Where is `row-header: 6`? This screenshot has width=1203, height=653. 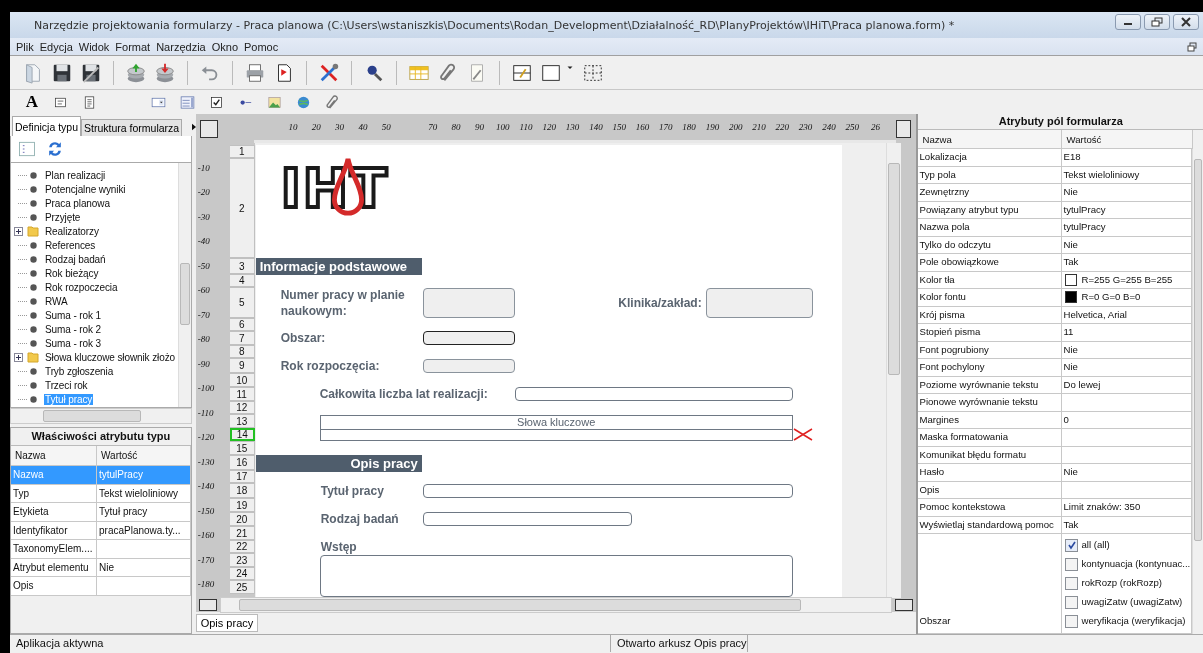 row-header: 6 is located at coordinates (242, 324).